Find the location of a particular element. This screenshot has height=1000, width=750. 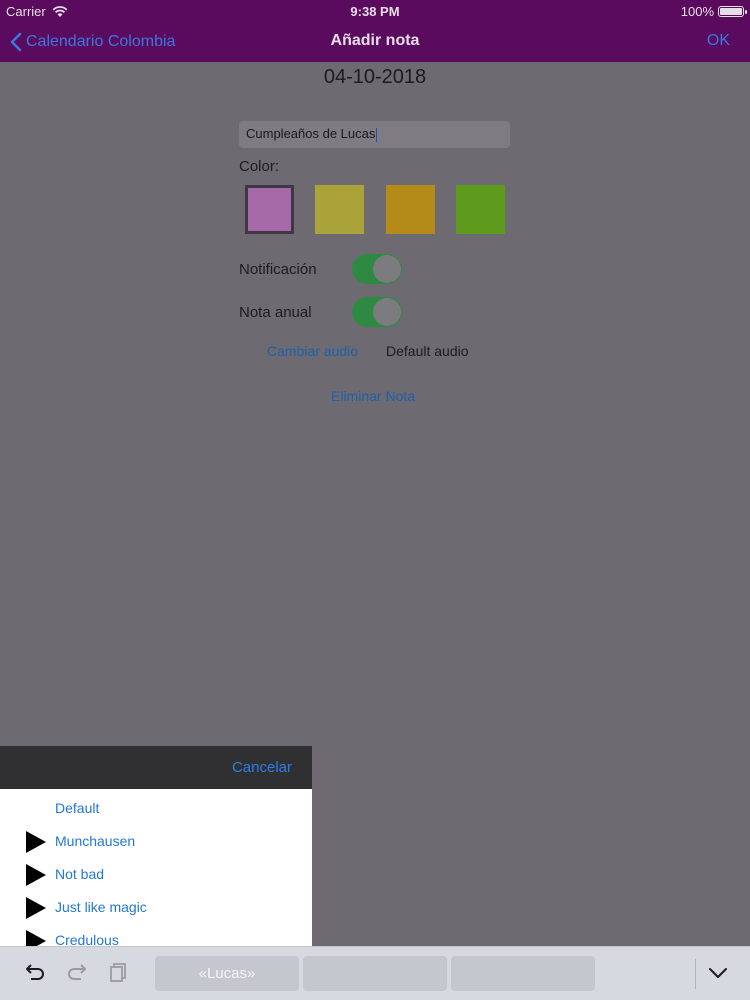

text-caret is located at coordinates (377, 134).